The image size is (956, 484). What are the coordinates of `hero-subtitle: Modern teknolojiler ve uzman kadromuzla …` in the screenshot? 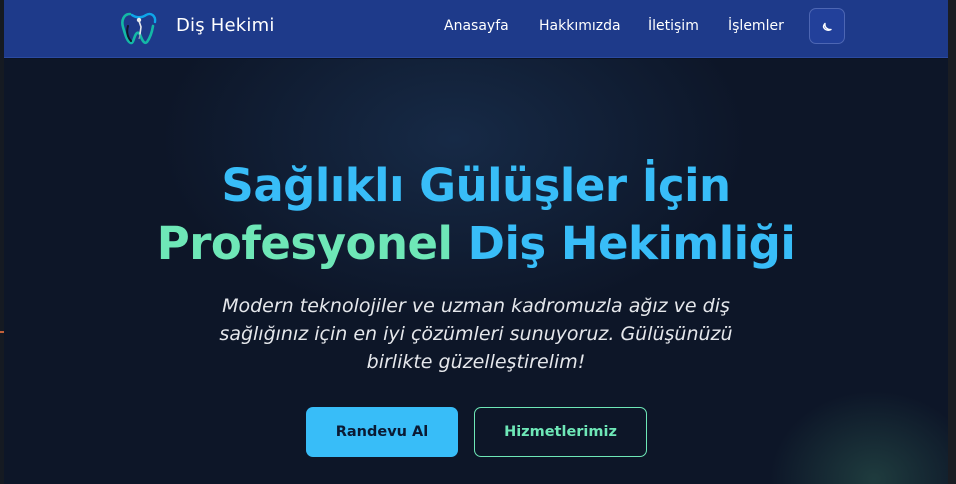 It's located at (476, 334).